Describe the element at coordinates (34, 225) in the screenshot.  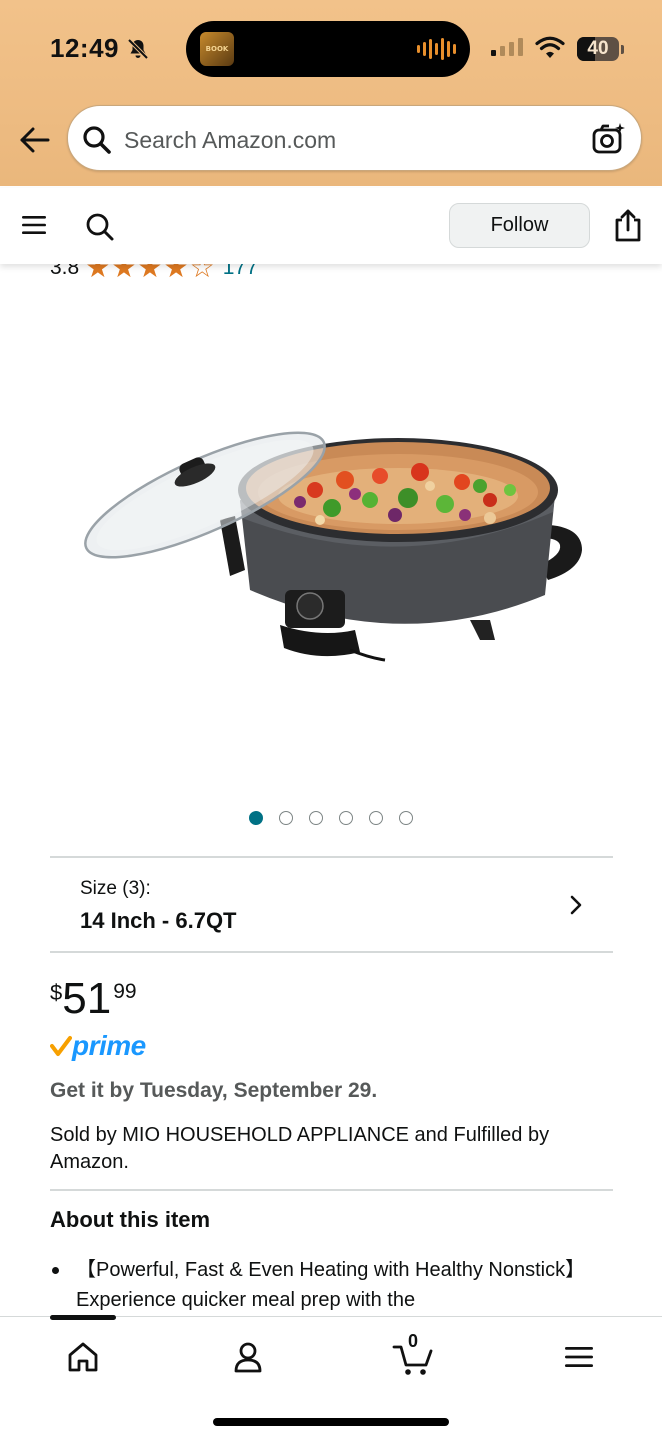
I see `hamburger-menu-icon` at that location.